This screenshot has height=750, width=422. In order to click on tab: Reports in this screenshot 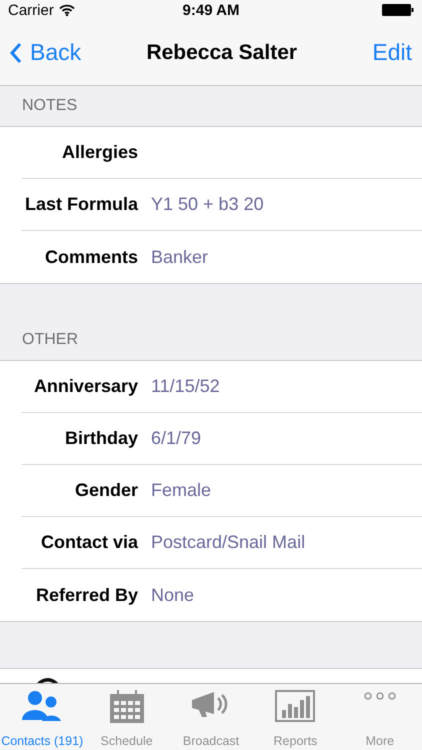, I will do `click(295, 717)`.